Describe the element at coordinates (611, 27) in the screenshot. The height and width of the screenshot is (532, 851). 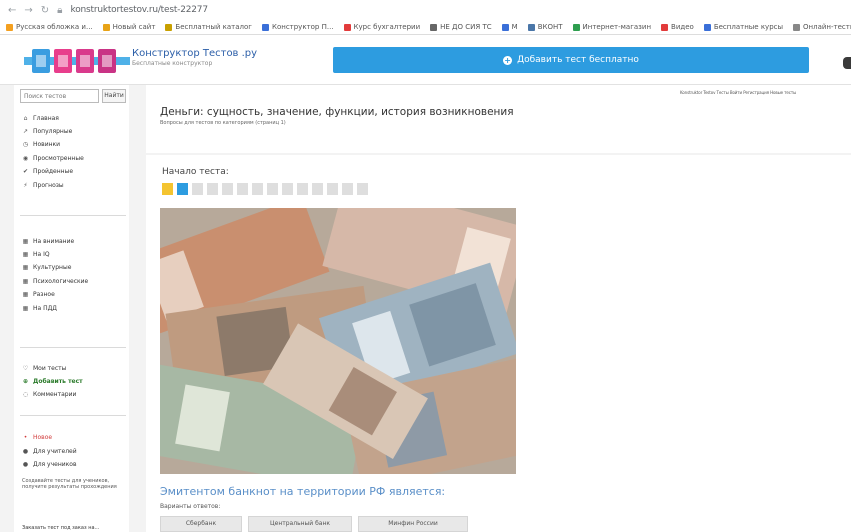
I see `bookmark: Интернет-магазин` at that location.